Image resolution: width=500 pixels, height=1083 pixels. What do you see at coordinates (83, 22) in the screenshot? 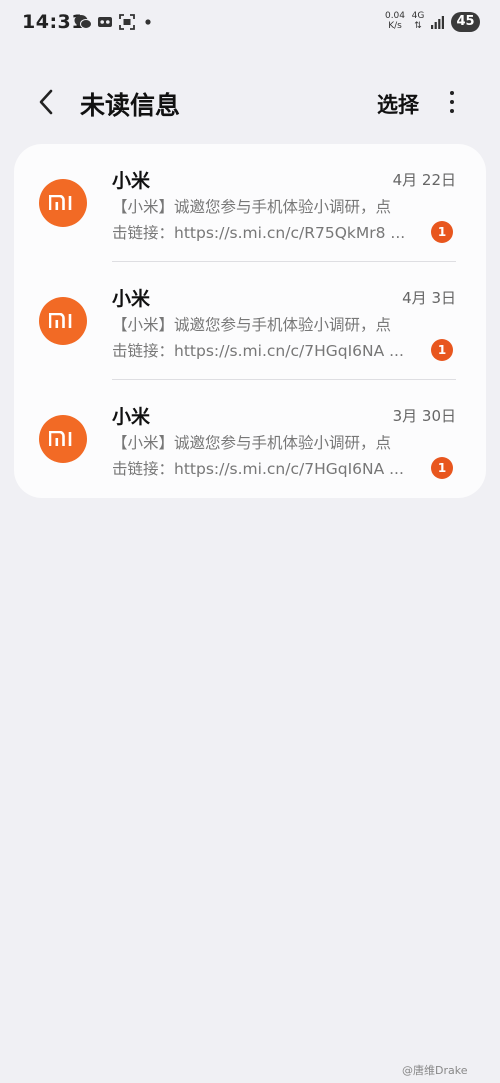
I see `wechat-icon` at bounding box center [83, 22].